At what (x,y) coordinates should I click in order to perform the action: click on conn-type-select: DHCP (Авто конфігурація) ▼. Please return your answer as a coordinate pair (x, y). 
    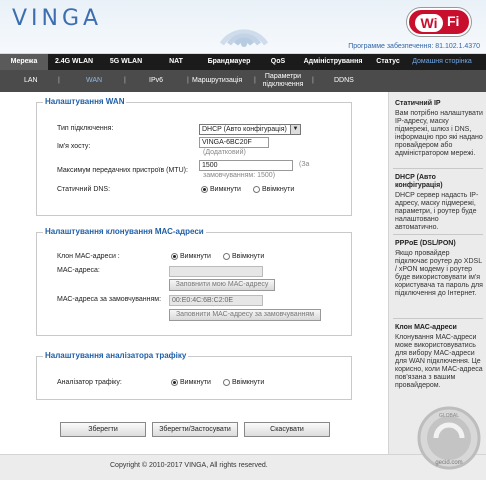
    Looking at the image, I should click on (250, 129).